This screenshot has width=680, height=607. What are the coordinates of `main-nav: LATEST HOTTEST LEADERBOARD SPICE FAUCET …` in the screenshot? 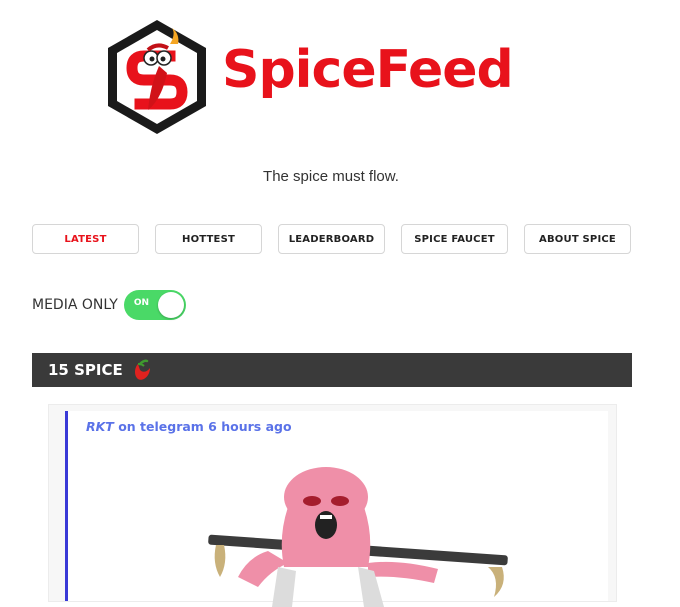 It's located at (340, 239).